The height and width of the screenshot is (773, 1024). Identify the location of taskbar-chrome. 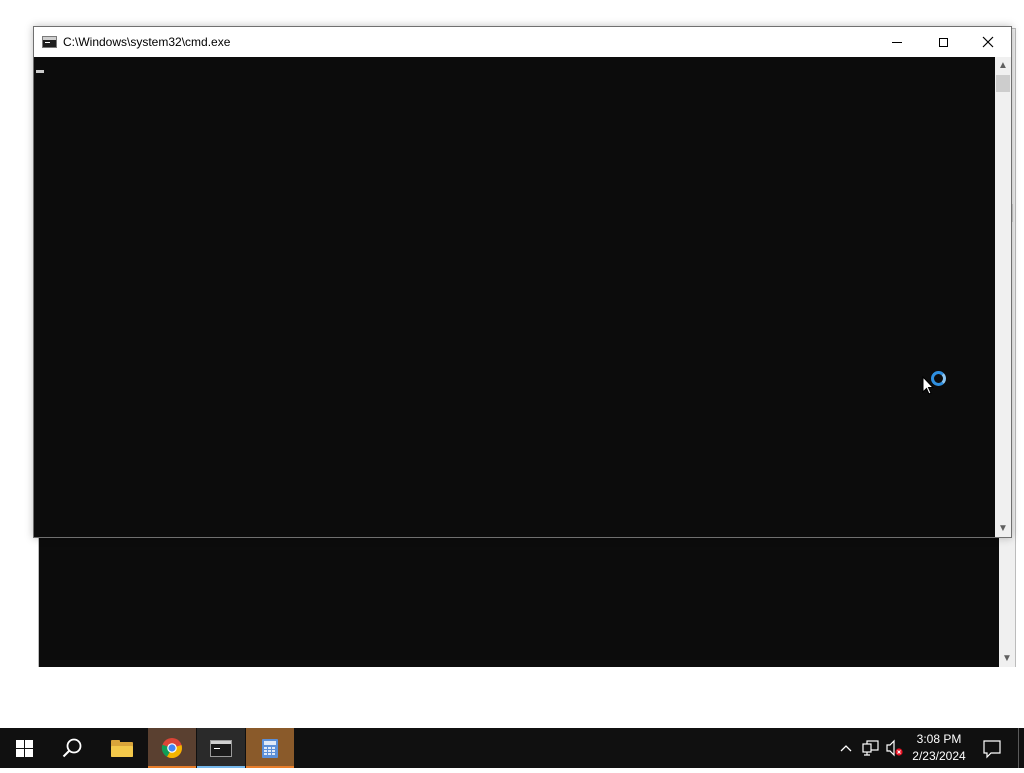
(172, 748).